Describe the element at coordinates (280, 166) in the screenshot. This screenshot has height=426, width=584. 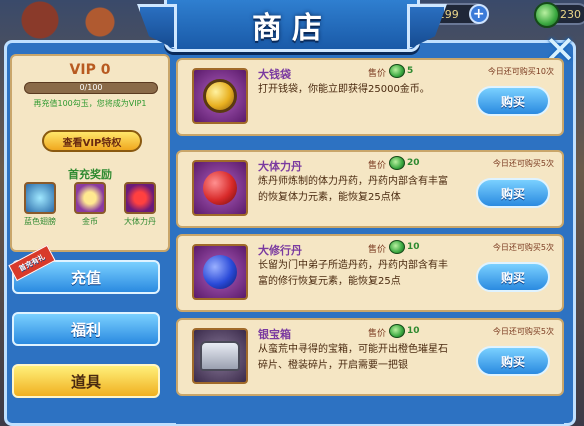
I see `item-name: 大体力丹` at that location.